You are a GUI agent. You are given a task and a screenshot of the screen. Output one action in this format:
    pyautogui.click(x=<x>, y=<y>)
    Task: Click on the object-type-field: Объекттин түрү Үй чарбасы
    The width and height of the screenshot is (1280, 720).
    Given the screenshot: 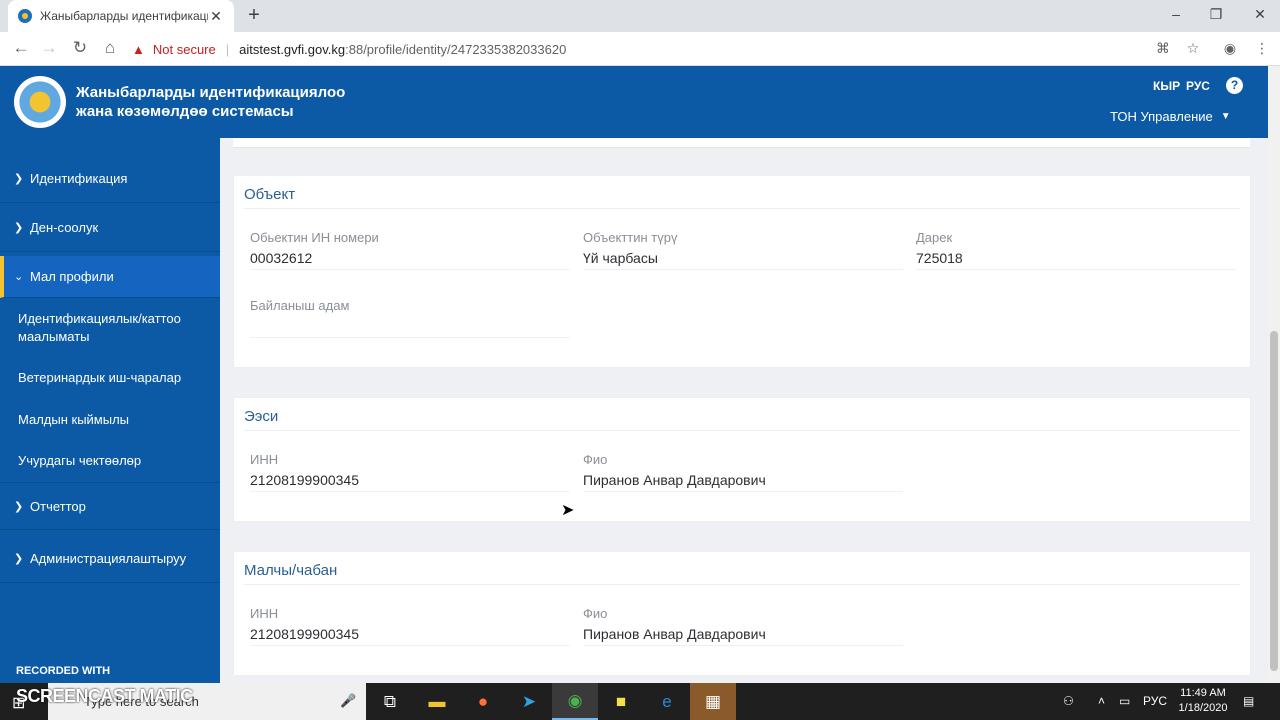 What is the action you would take?
    pyautogui.click(x=743, y=250)
    